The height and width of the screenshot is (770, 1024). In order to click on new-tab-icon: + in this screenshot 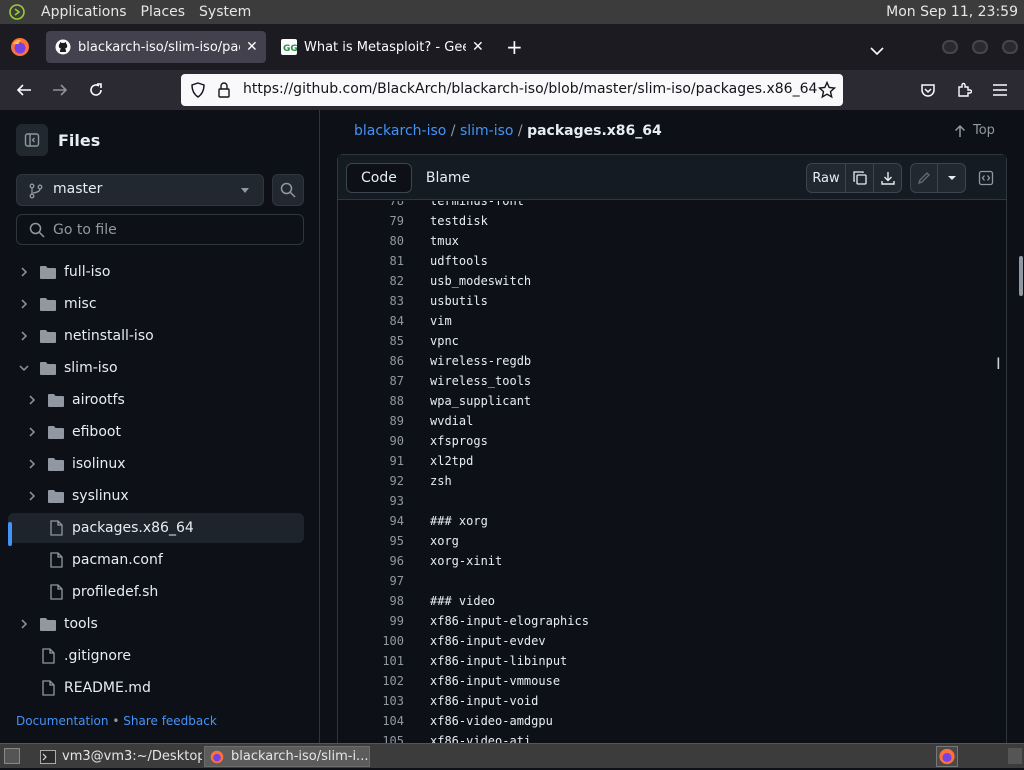, I will do `click(514, 47)`.